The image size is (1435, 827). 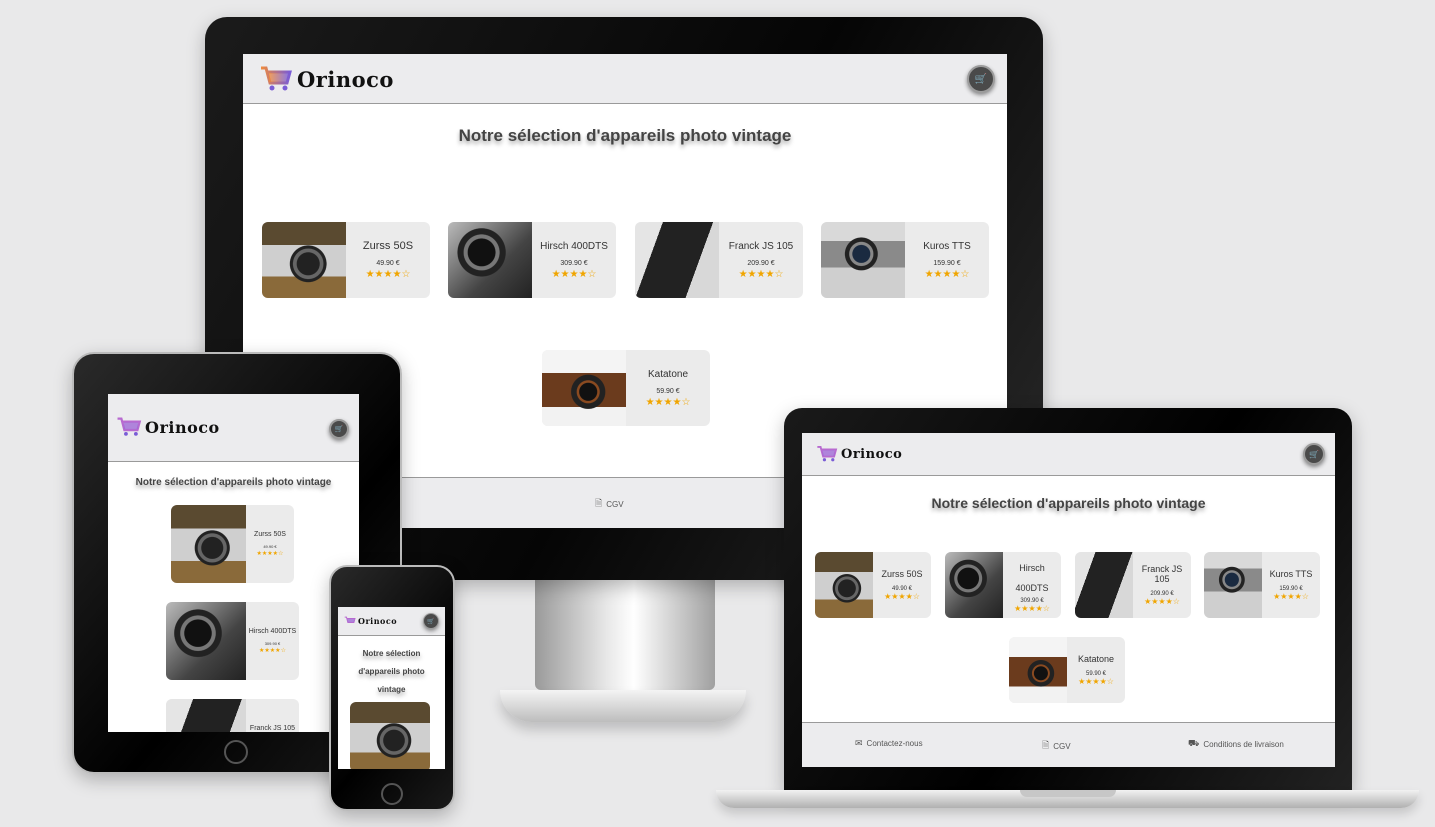 What do you see at coordinates (625, 635) in the screenshot?
I see `monitor-stand` at bounding box center [625, 635].